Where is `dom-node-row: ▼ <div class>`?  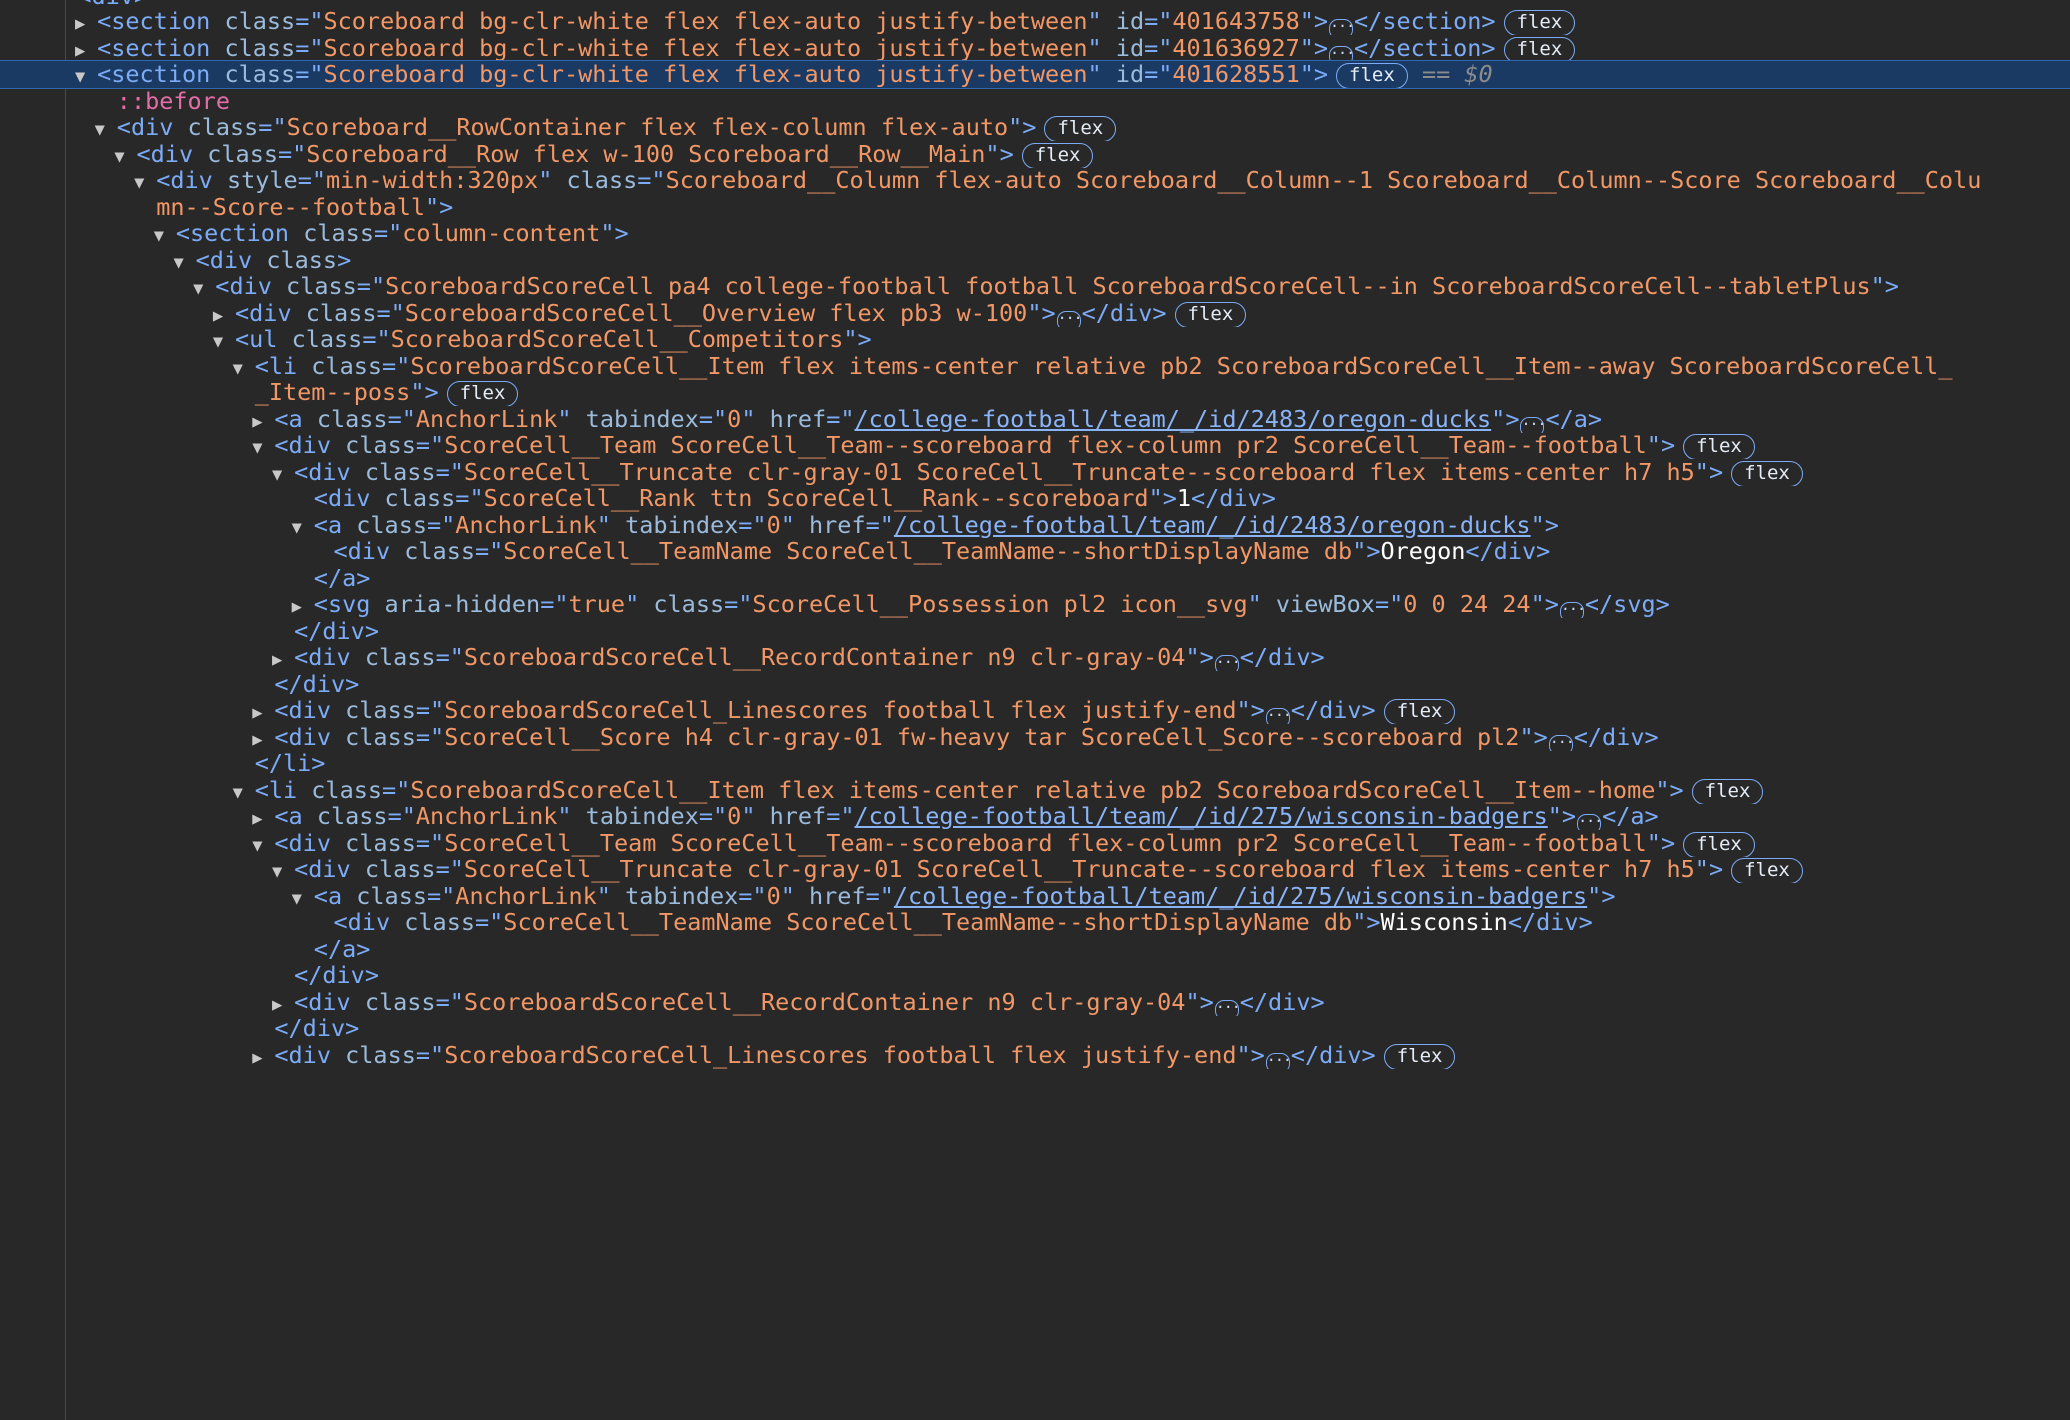 dom-node-row: ▼ <div class> is located at coordinates (1035, 260).